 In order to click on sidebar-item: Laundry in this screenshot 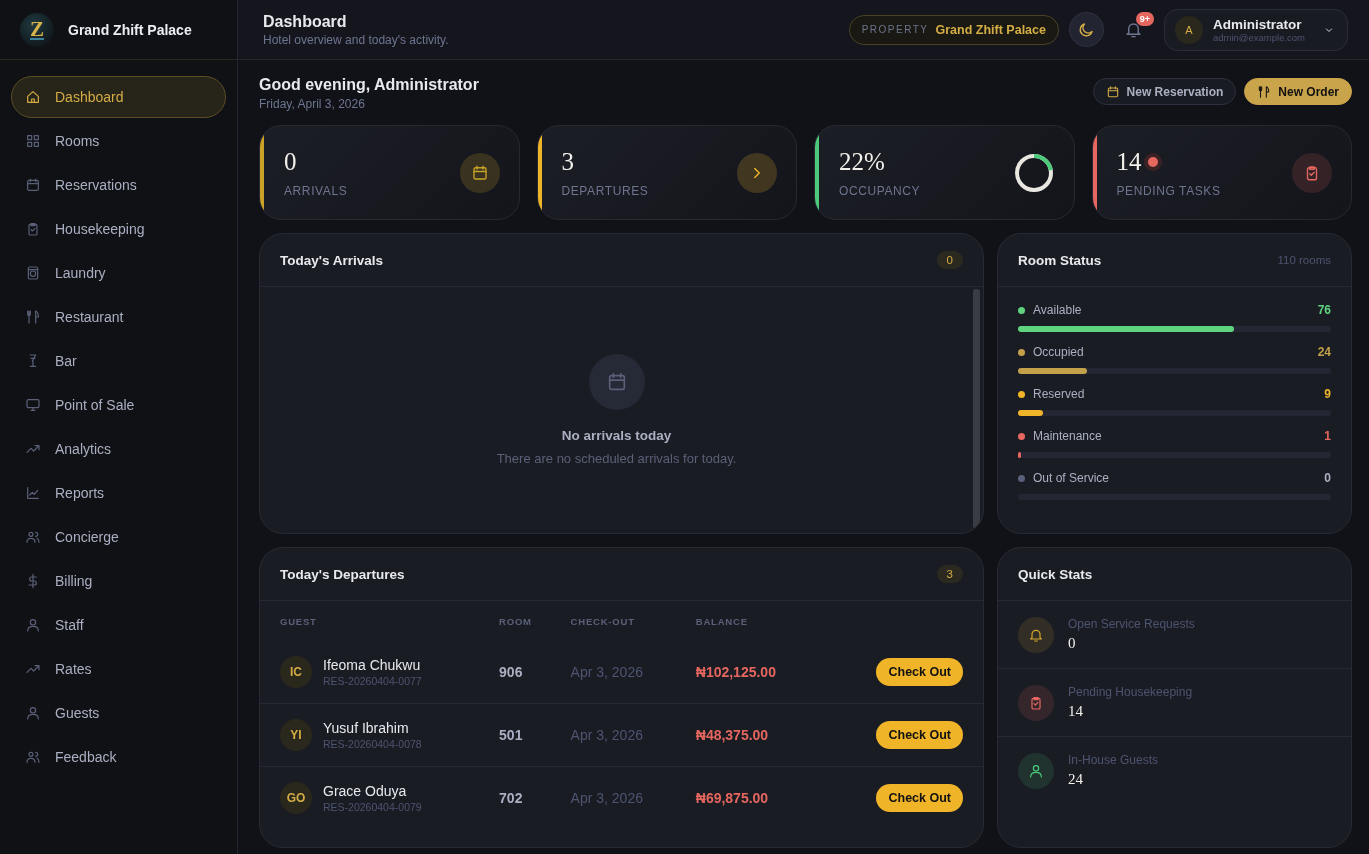, I will do `click(118, 273)`.